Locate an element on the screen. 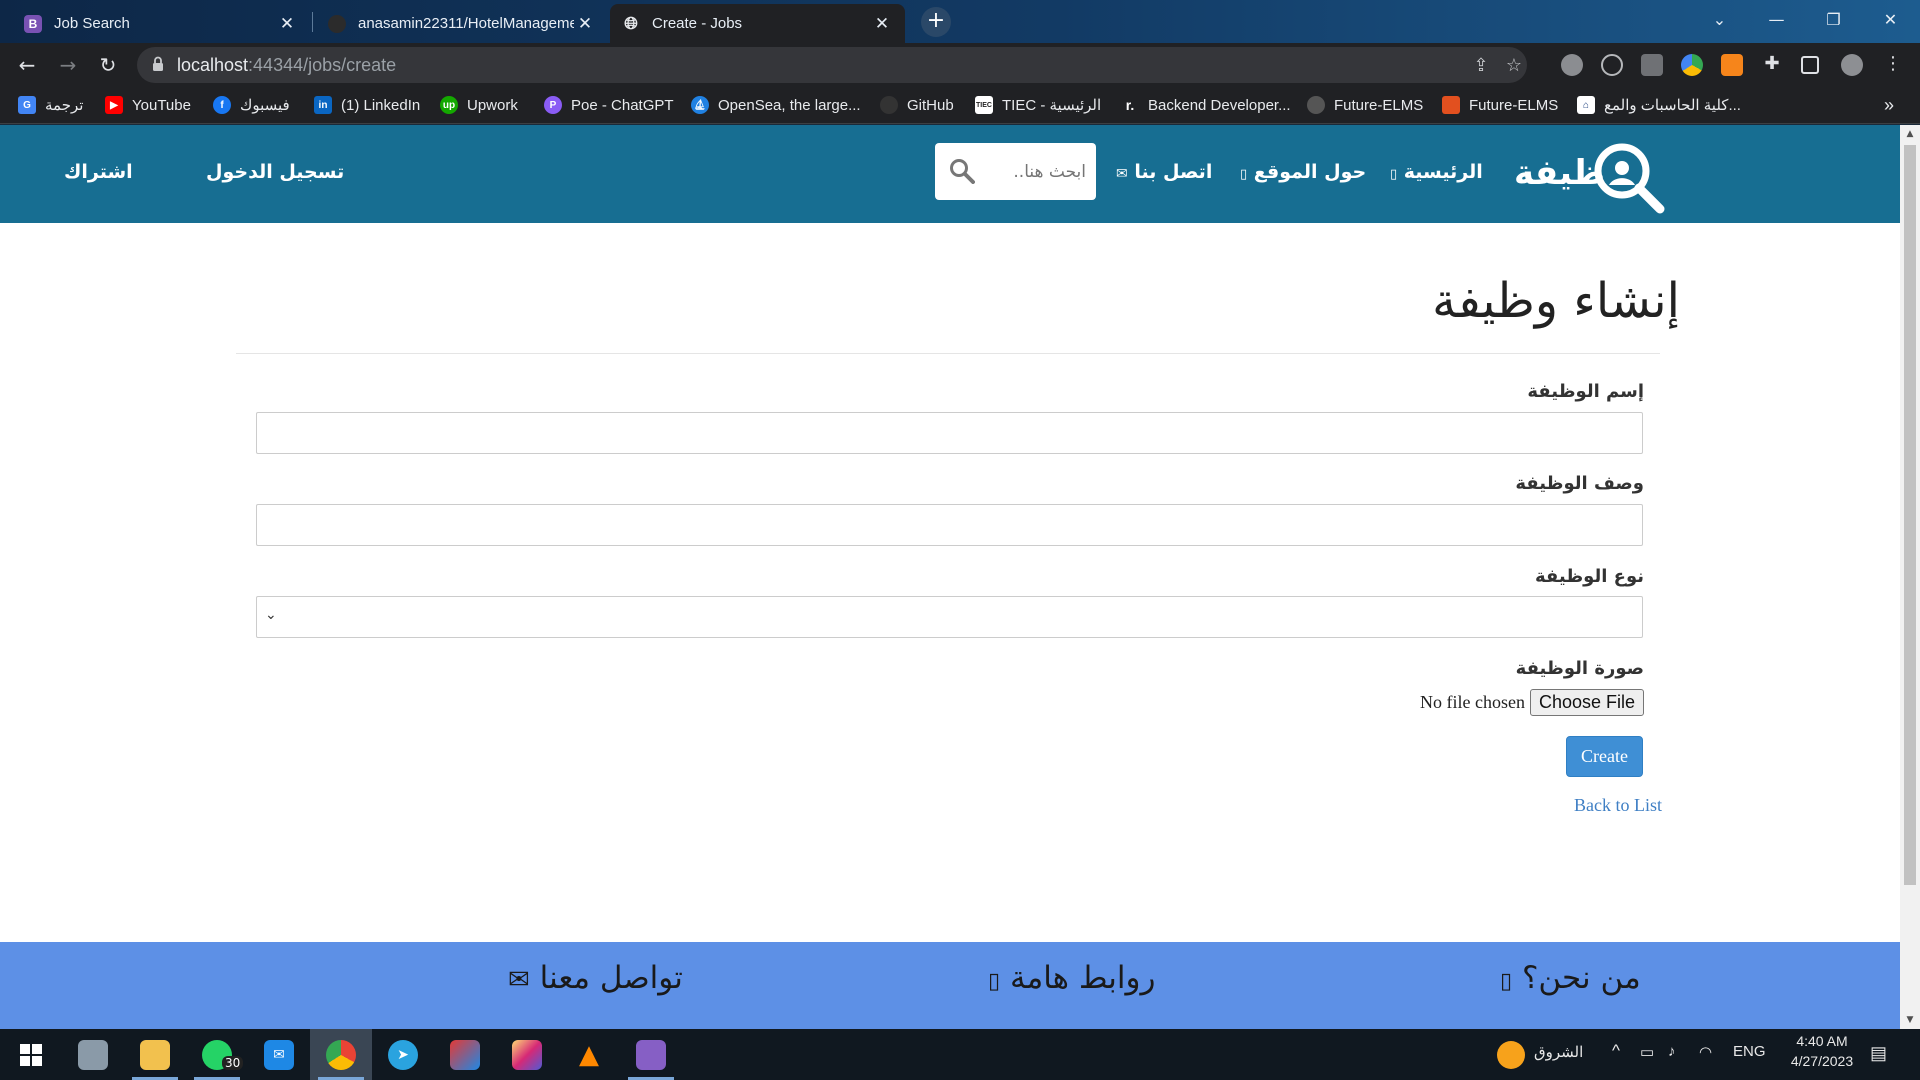  login-link: تسجيل الدخول is located at coordinates (275, 172).